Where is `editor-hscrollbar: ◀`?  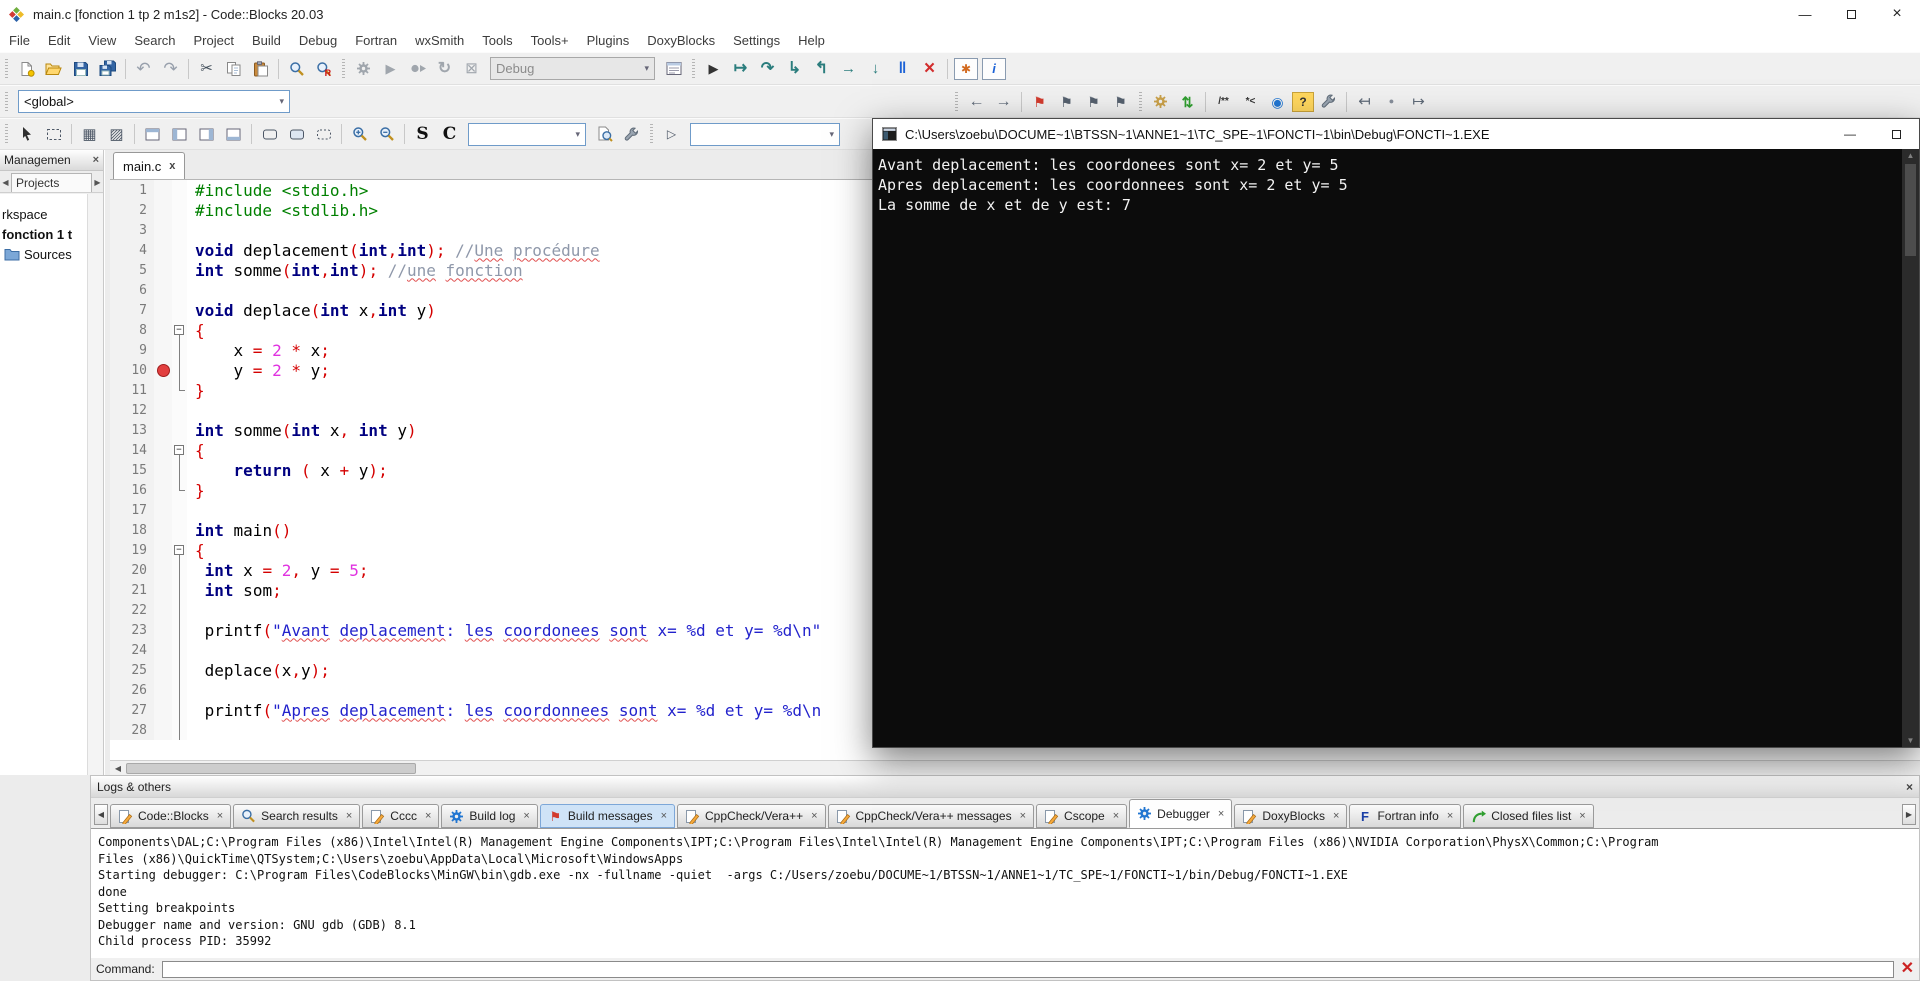 editor-hscrollbar: ◀ is located at coordinates (1015, 767).